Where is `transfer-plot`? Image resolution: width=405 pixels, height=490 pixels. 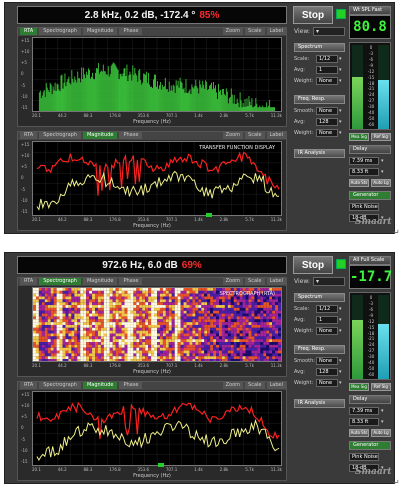
transfer-plot is located at coordinates (157, 428).